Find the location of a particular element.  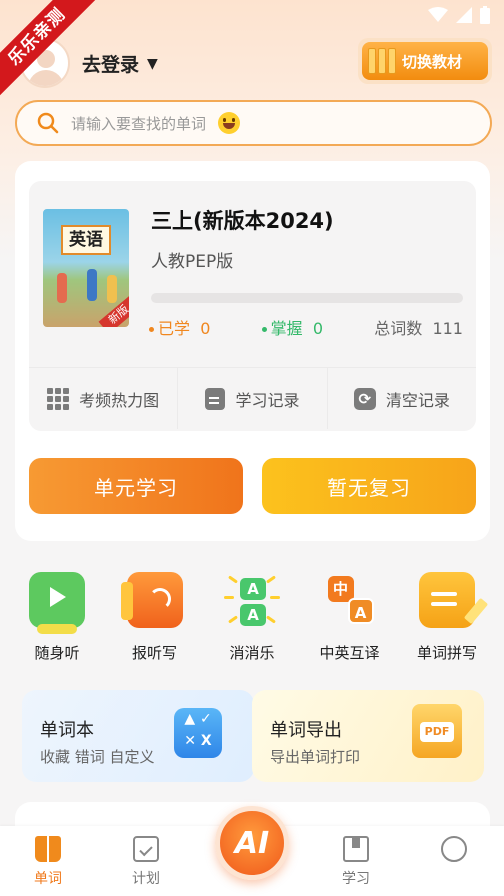

translate-en-tile: A is located at coordinates (360, 611).